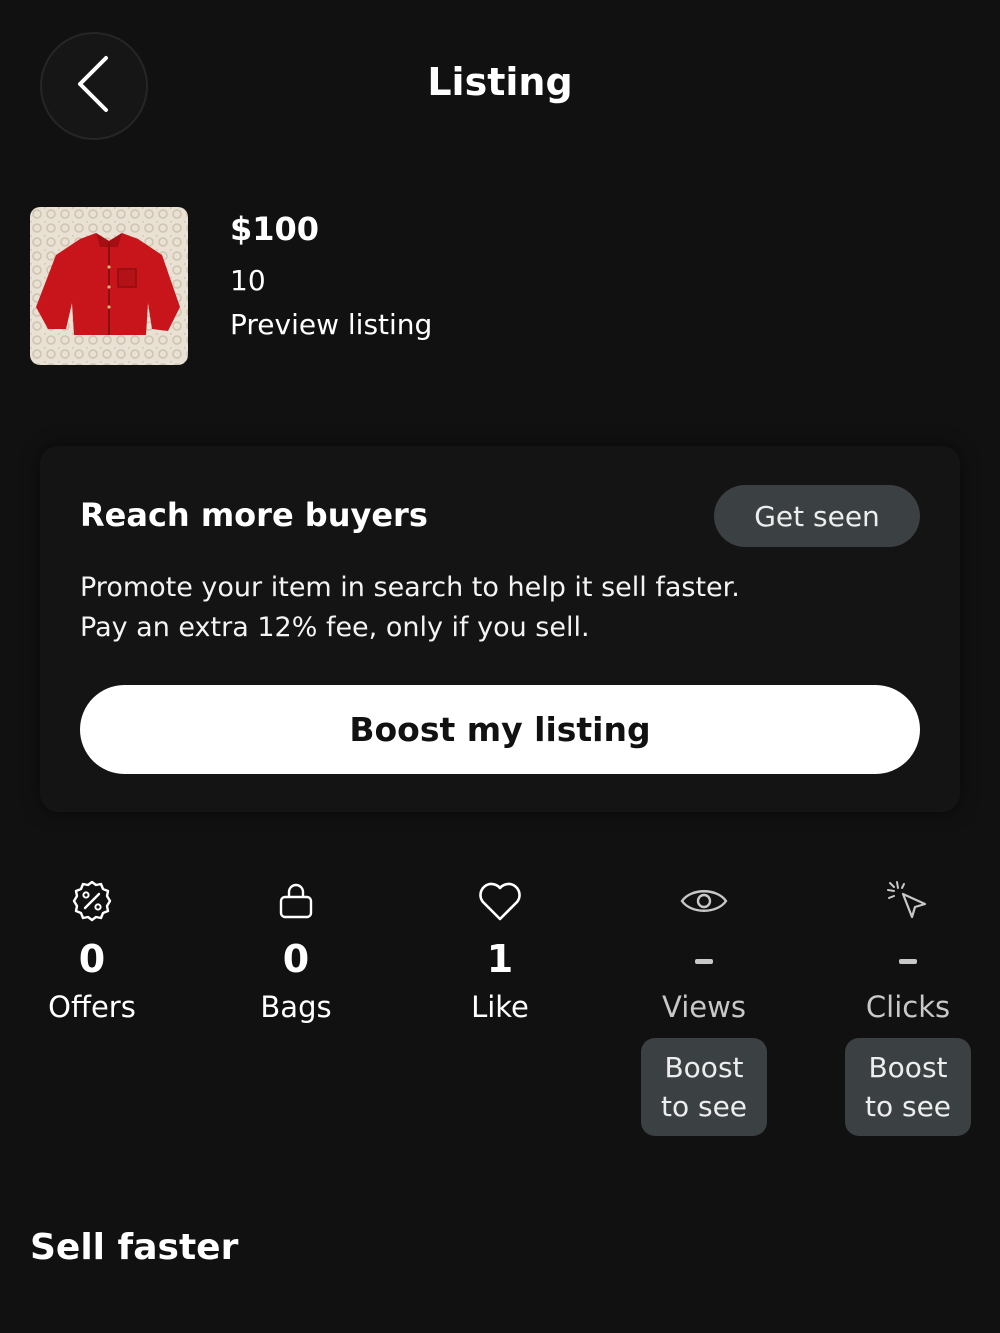  Describe the element at coordinates (500, 959) in the screenshot. I see `likes-count: 1` at that location.